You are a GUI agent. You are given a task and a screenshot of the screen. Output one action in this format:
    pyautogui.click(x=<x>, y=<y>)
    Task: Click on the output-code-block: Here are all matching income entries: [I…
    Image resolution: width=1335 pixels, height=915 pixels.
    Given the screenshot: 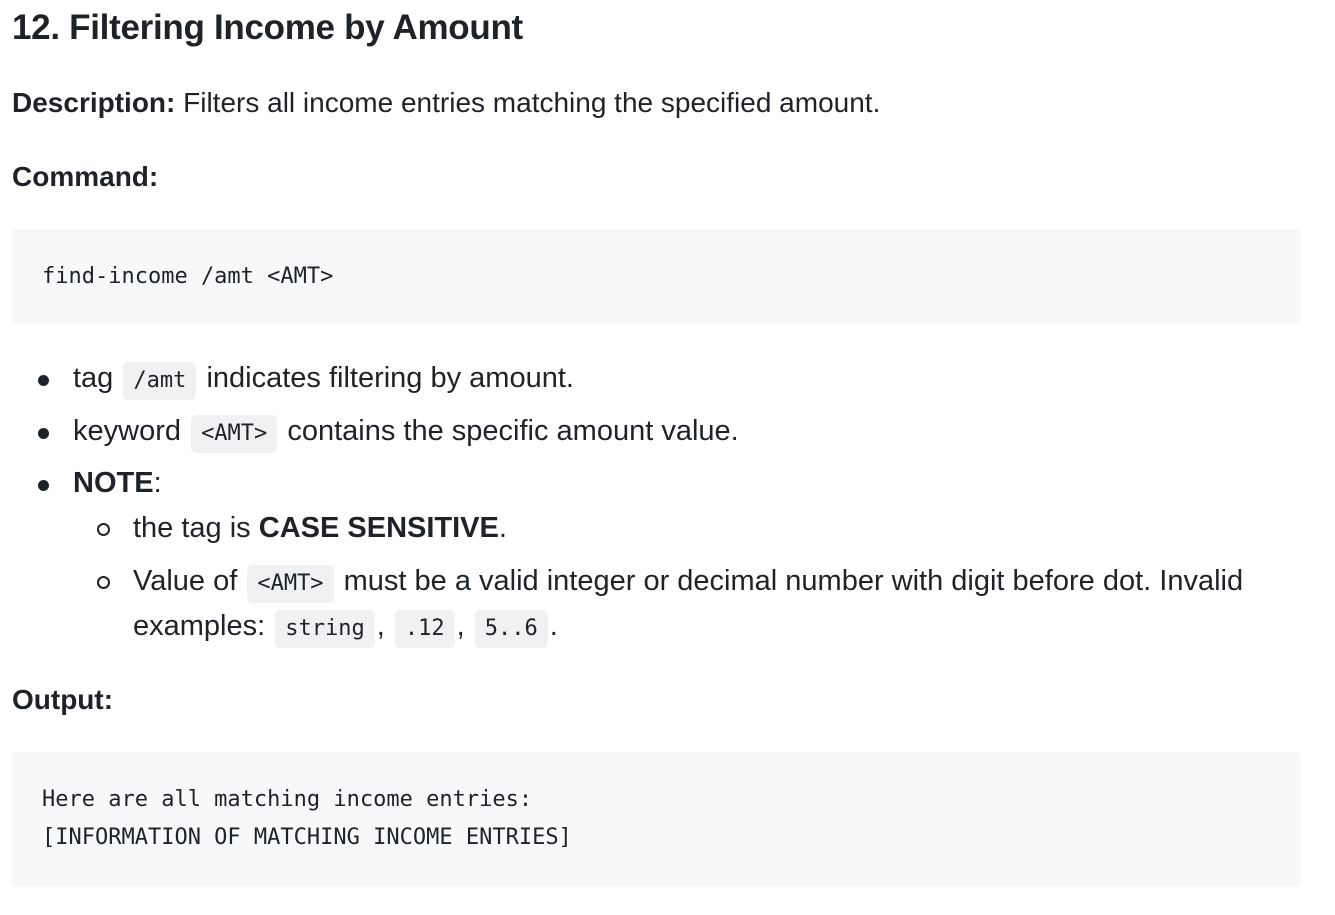 What is the action you would take?
    pyautogui.click(x=656, y=819)
    